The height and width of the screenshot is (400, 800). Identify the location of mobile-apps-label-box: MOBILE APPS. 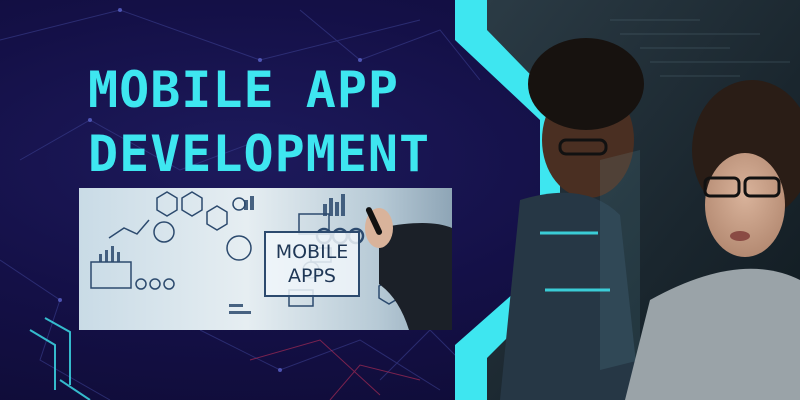
(312, 264).